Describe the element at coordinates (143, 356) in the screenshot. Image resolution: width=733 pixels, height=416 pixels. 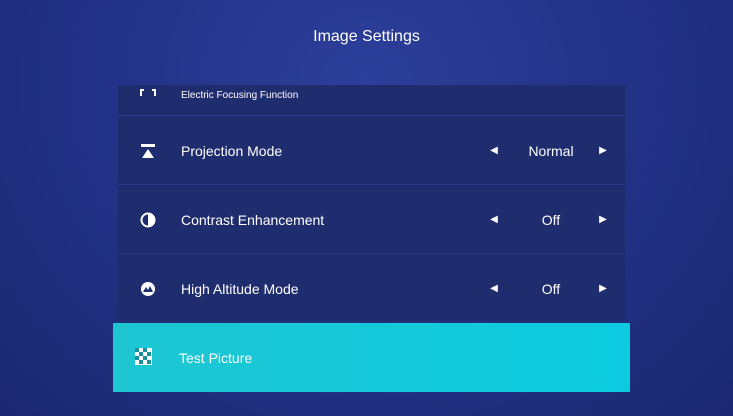
I see `checkerboard-icon` at that location.